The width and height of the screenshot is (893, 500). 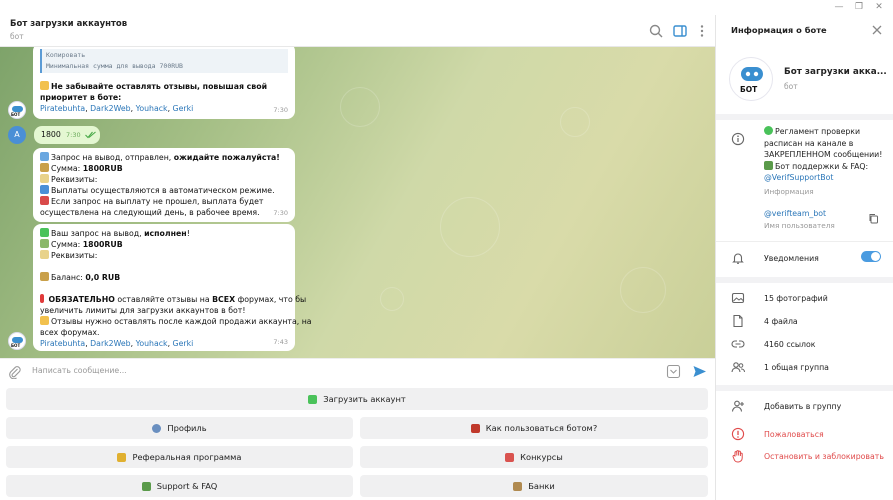 What do you see at coordinates (164, 168) in the screenshot?
I see `message-line: Сумма: 1800RUB` at bounding box center [164, 168].